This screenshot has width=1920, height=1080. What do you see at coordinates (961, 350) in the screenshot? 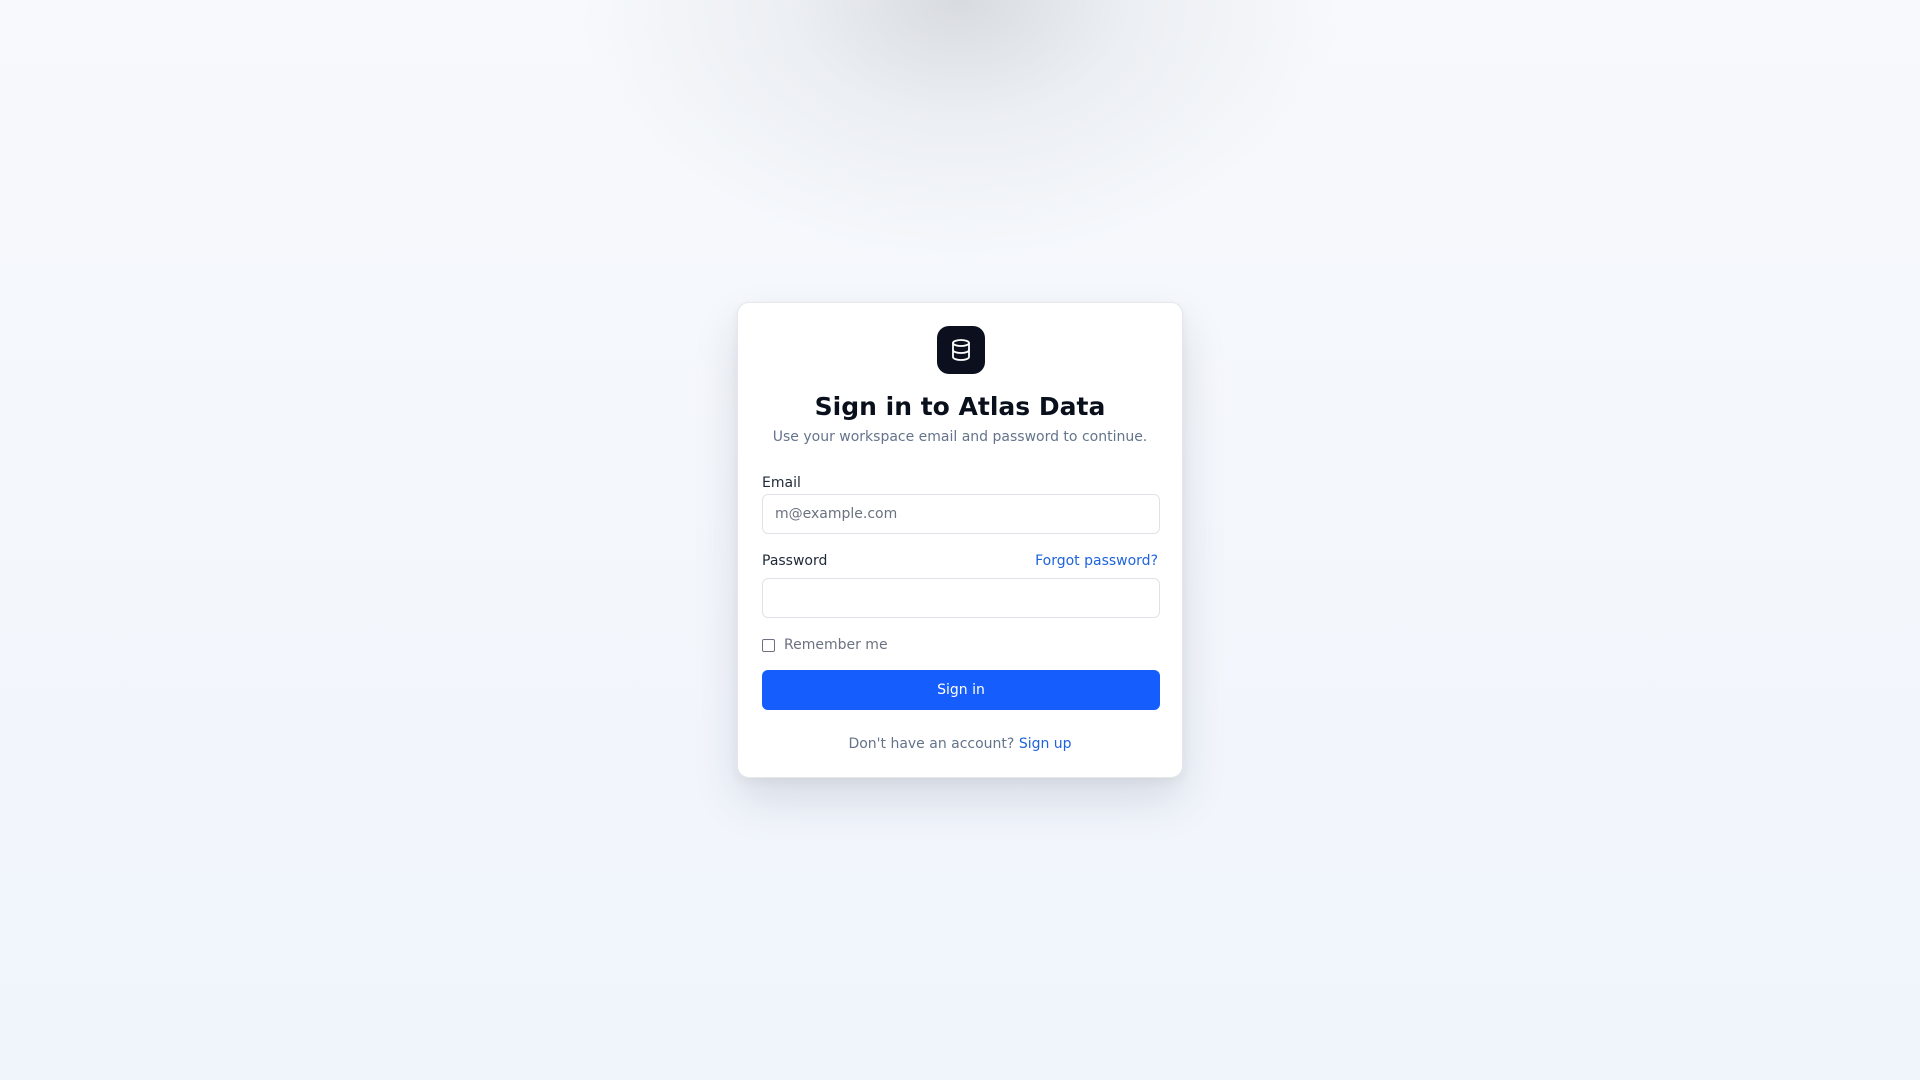
I see `database-icon` at bounding box center [961, 350].